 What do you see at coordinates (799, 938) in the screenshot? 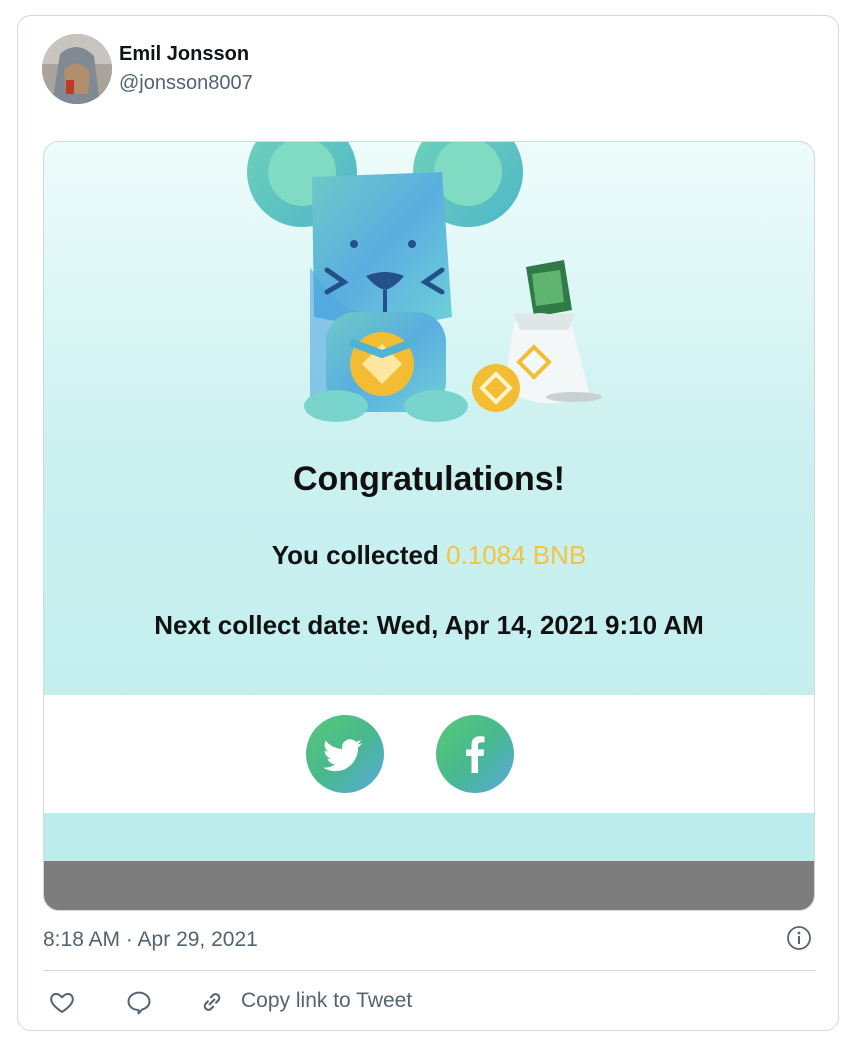
I see `info-icon` at bounding box center [799, 938].